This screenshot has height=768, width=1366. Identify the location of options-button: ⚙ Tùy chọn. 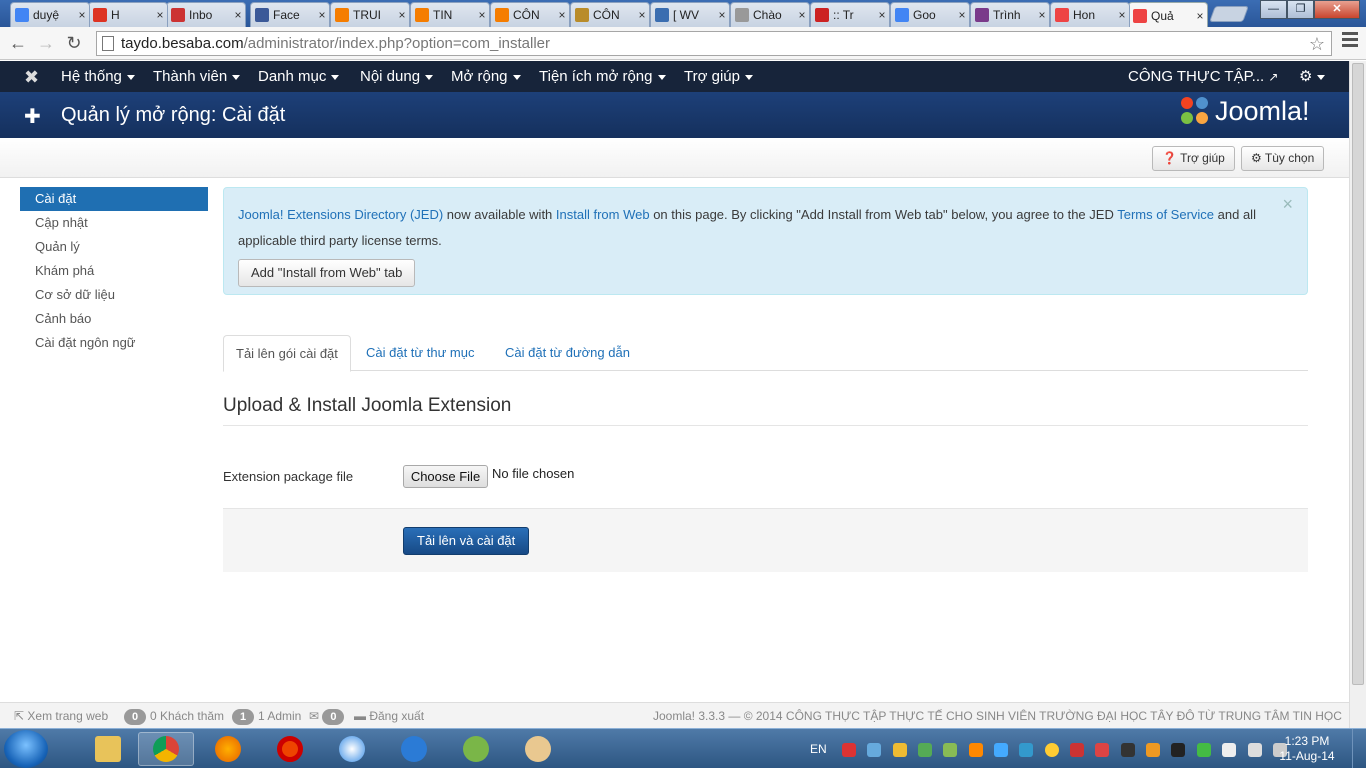
(1283, 158).